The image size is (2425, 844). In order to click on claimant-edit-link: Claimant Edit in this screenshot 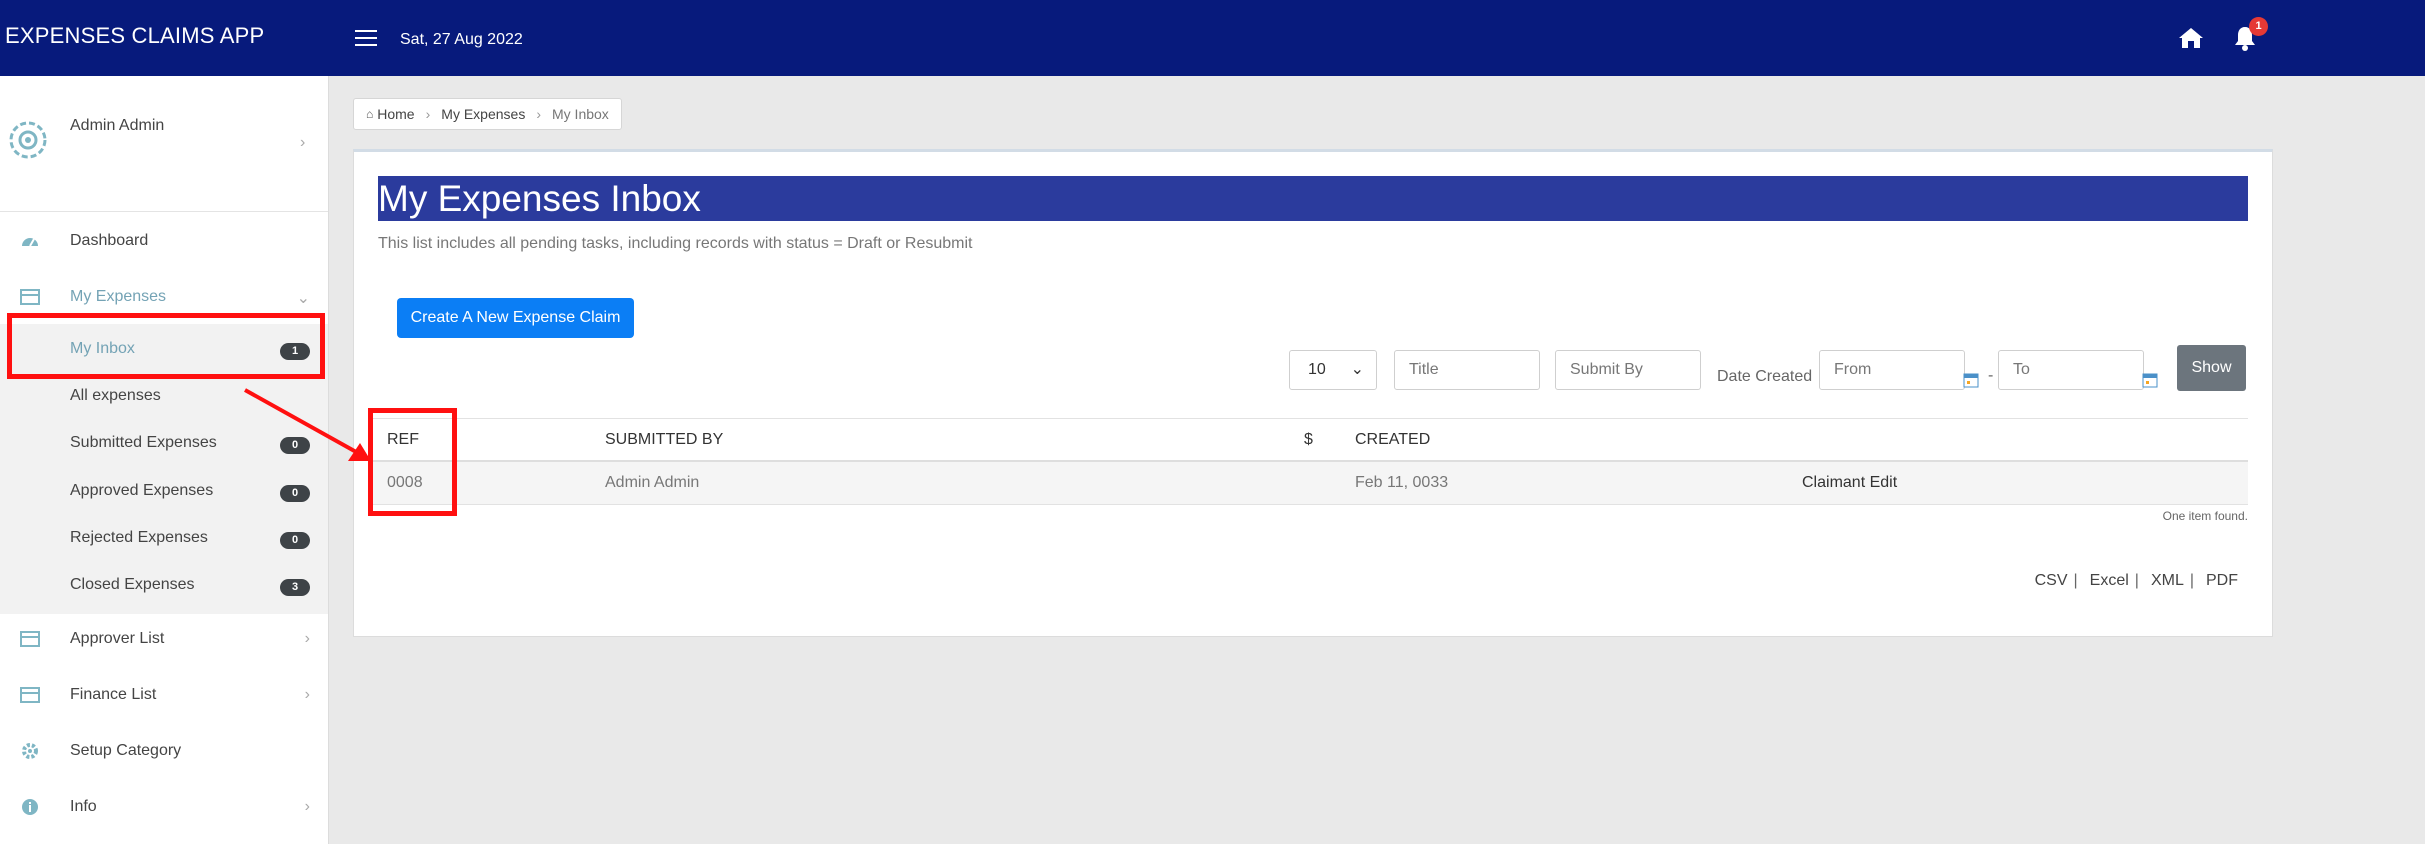, I will do `click(1849, 483)`.